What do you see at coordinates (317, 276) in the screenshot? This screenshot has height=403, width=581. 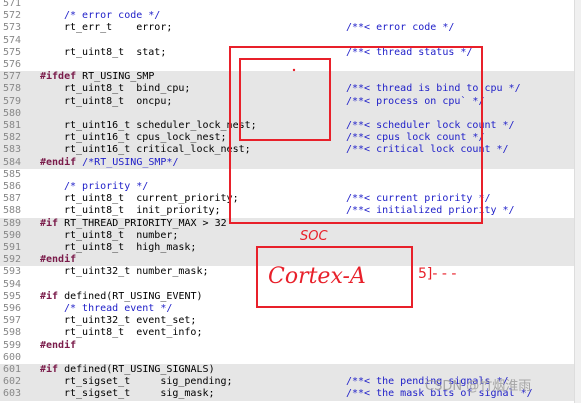 I see `annotation-cortex: Cortex-A` at bounding box center [317, 276].